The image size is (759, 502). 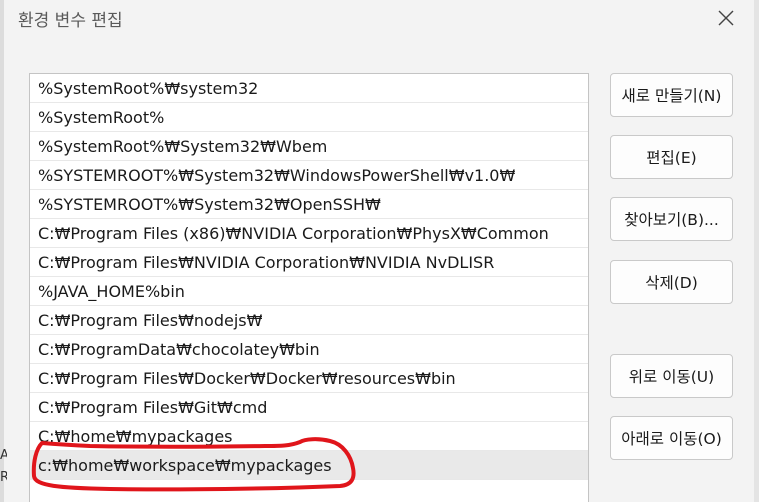 What do you see at coordinates (3, 477) in the screenshot?
I see `background-window-text: R` at bounding box center [3, 477].